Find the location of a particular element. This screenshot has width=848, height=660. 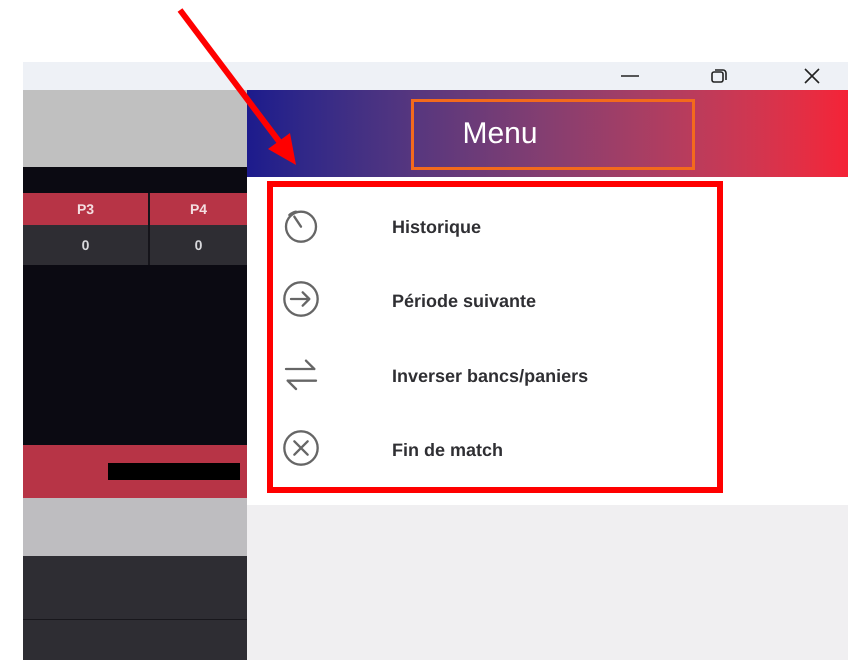

menu-title: Menu is located at coordinates (500, 134).